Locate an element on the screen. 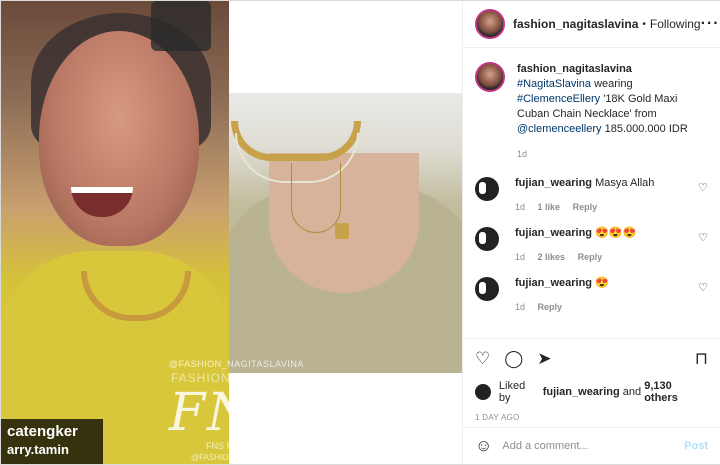 Image resolution: width=720 pixels, height=465 pixels. comment-body: fujian_wearing 😍😍😍 1d 2 likes Reply is located at coordinates (605, 244).